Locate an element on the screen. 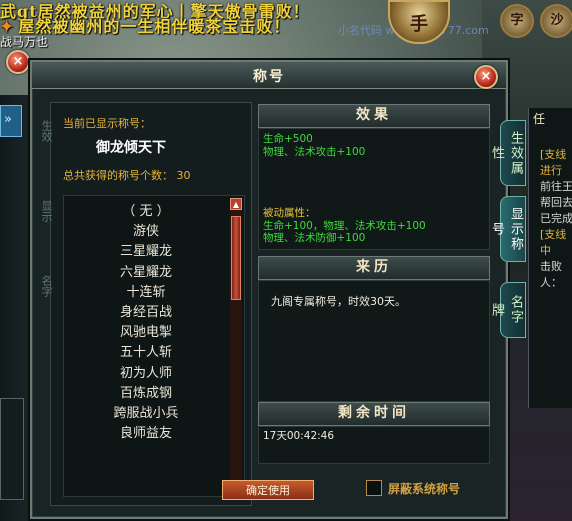 This screenshot has height=521, width=572. hide-system-title-label: 屏蔽系统称号 is located at coordinates (424, 489).